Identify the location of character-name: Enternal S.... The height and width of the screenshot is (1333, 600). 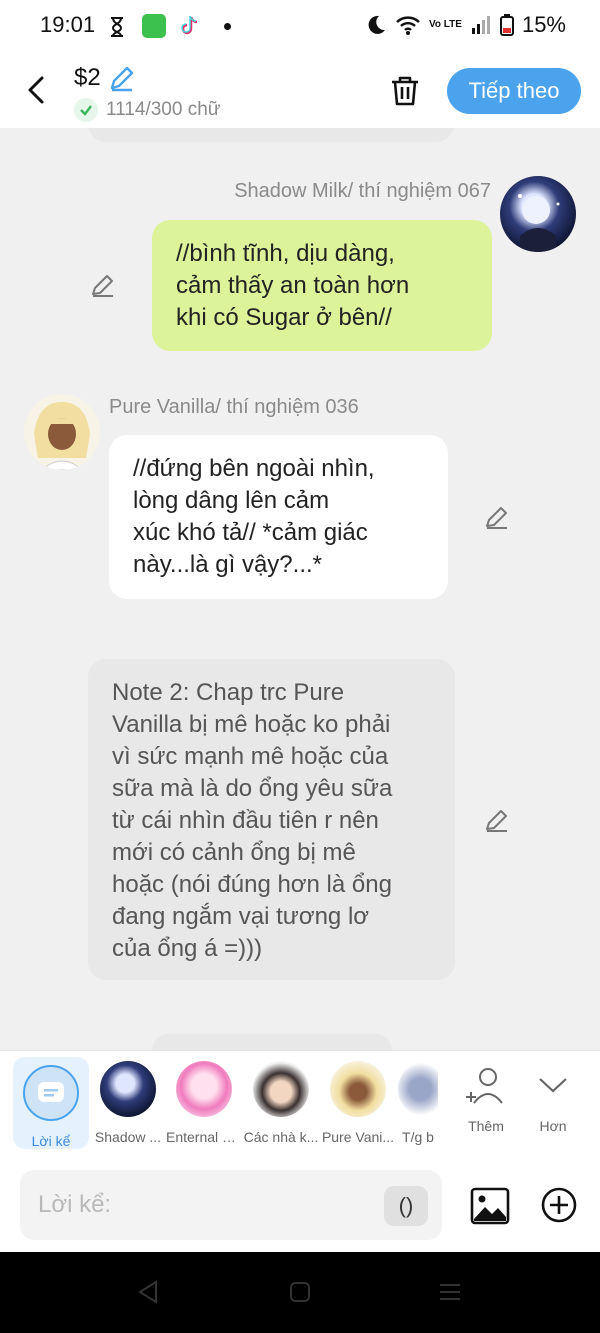
(204, 1137).